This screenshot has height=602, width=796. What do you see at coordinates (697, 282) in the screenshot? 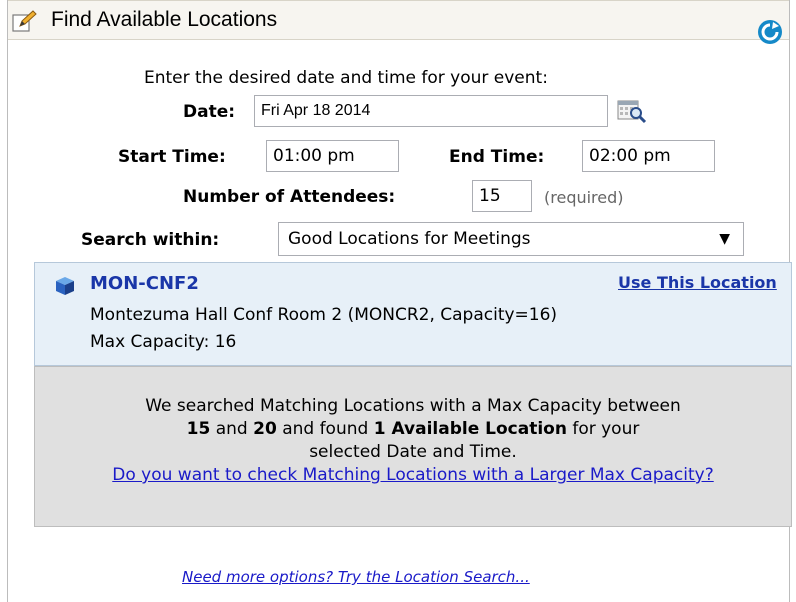
I see `use-this-location-link: Use This Location` at bounding box center [697, 282].